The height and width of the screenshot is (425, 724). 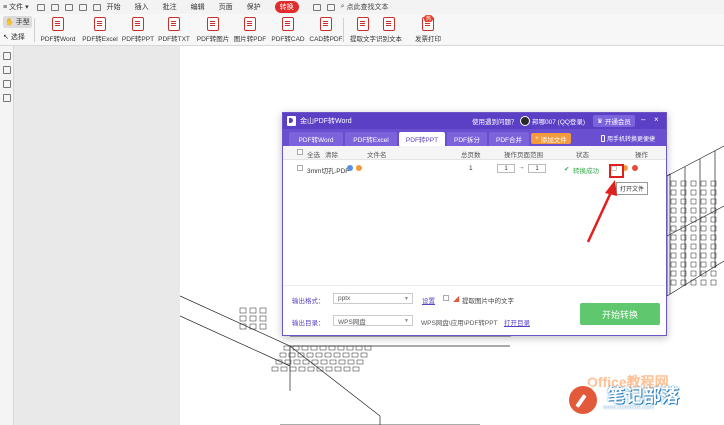 What do you see at coordinates (344, 298) in the screenshot?
I see `output-format-value: pptx` at bounding box center [344, 298].